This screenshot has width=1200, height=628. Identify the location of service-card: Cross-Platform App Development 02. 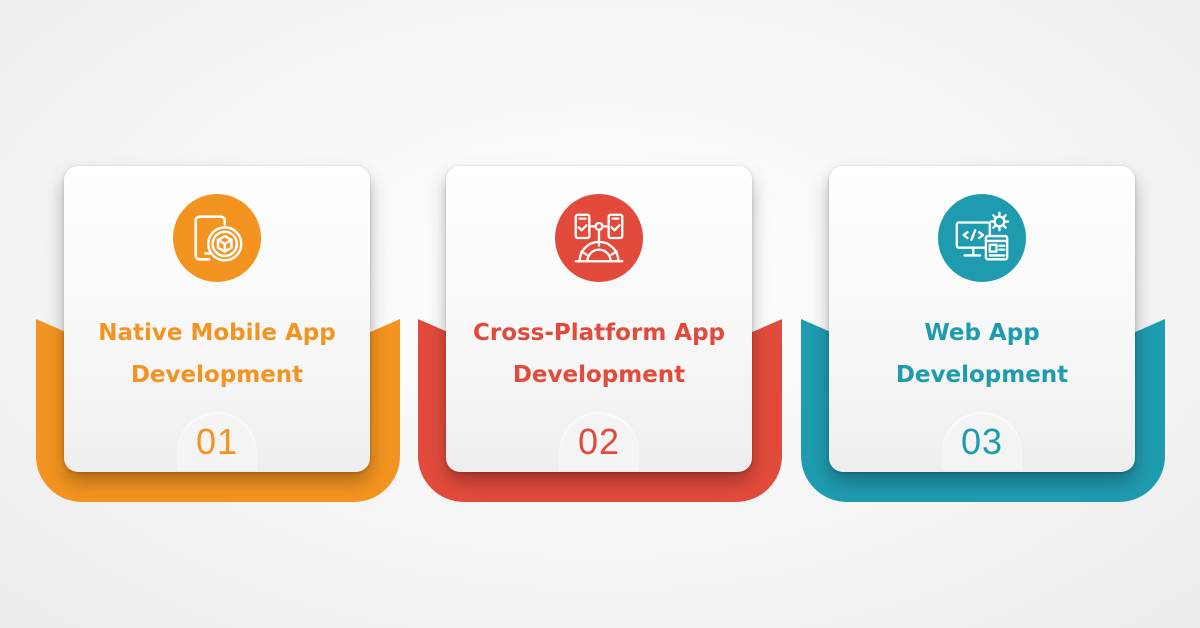
(599, 319).